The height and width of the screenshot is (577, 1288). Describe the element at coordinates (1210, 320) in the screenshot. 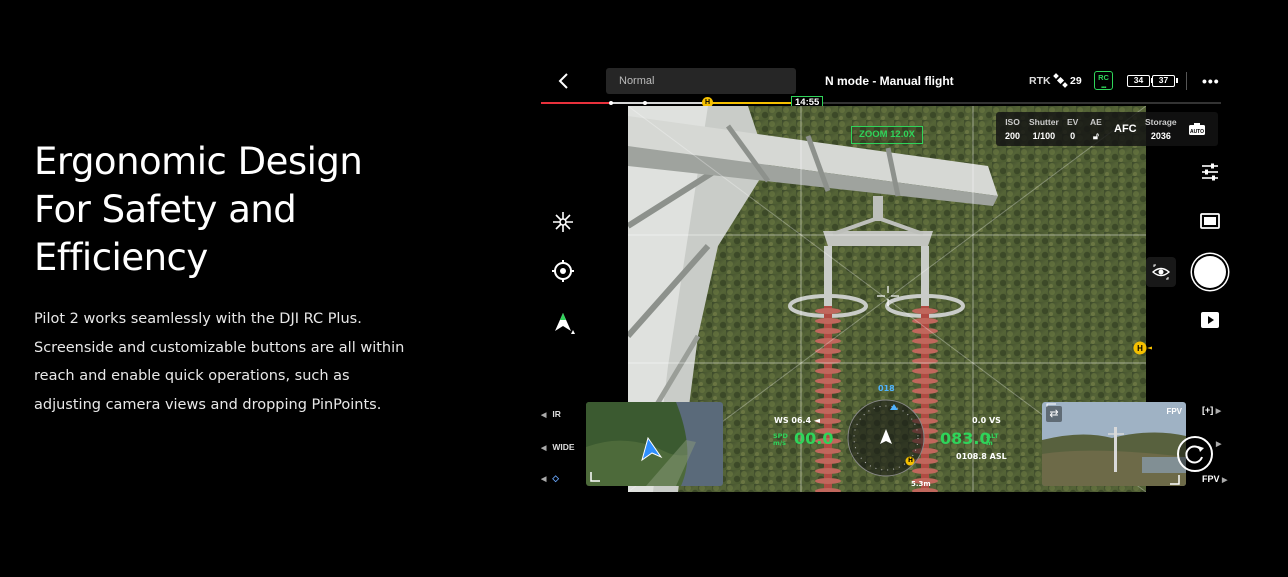

I see `playback-icon` at that location.